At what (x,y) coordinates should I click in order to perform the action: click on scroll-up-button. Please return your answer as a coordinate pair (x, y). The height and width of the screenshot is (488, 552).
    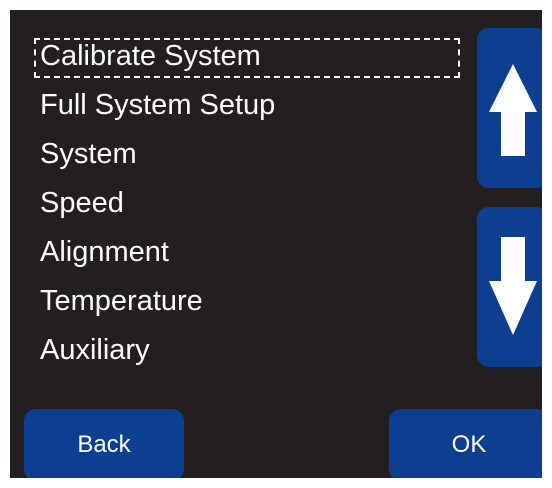
    Looking at the image, I should click on (509, 108).